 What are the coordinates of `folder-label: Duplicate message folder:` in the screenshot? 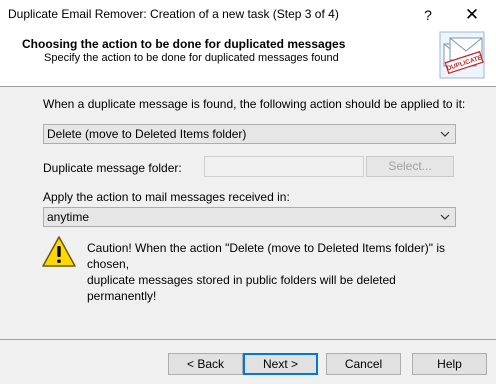 It's located at (112, 168).